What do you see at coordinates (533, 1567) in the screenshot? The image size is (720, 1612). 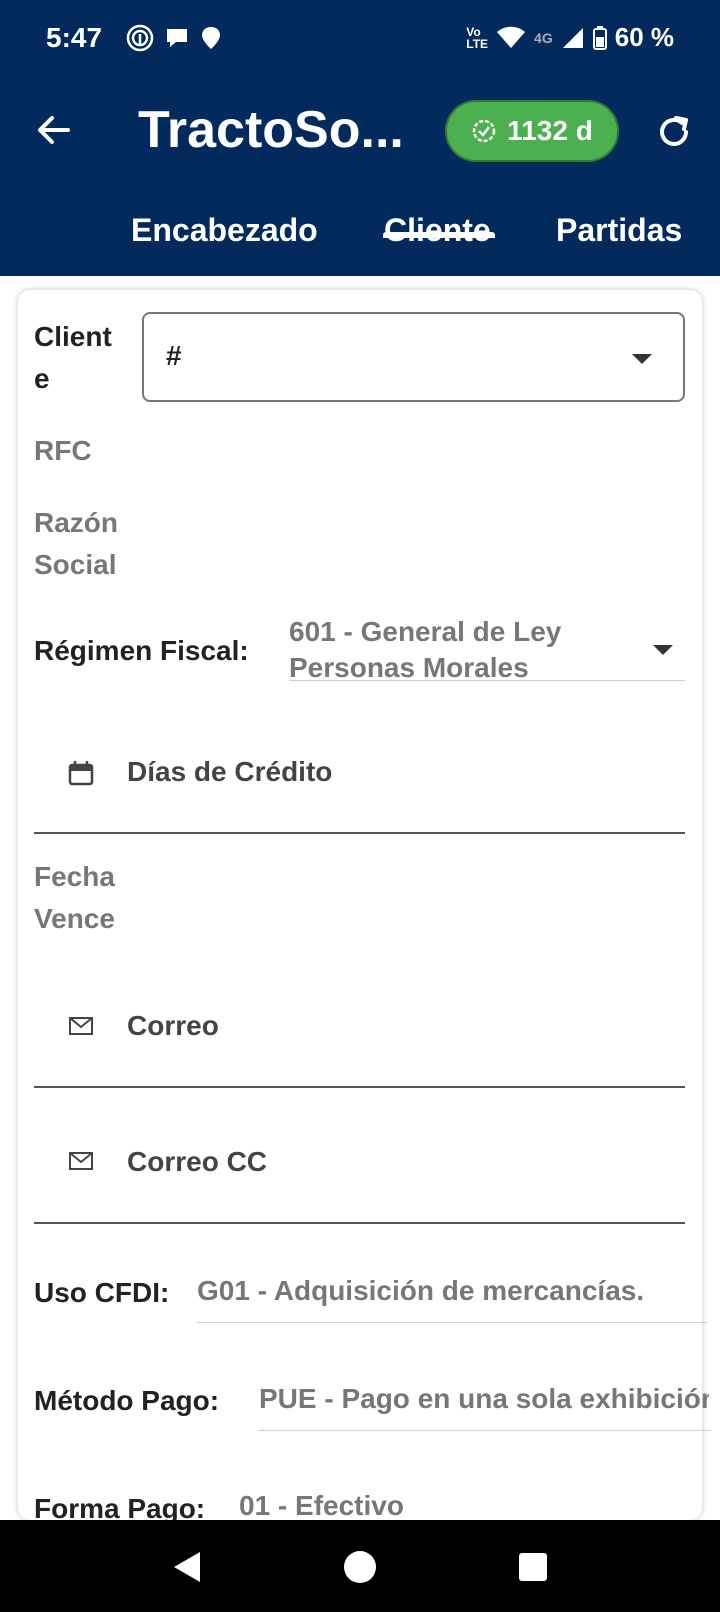 I see `nav-recents-icon` at bounding box center [533, 1567].